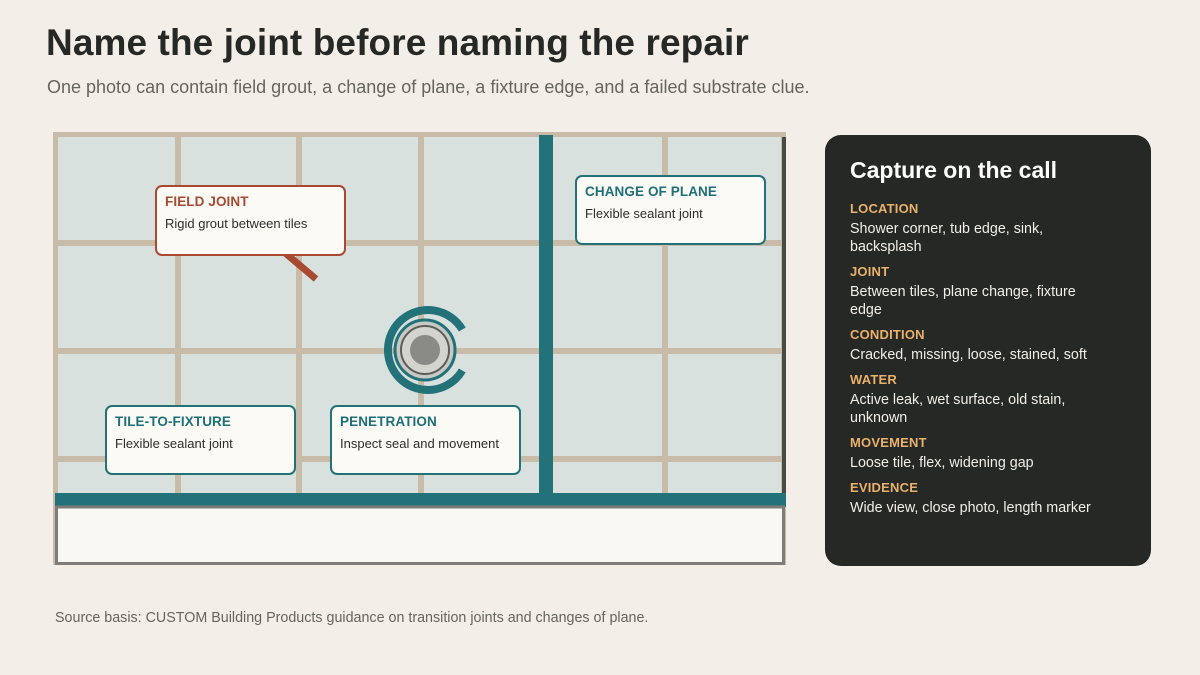 Image resolution: width=1200 pixels, height=675 pixels. Describe the element at coordinates (419, 443) in the screenshot. I see `callout-penetration-desc: Inspect seal and movement` at that location.